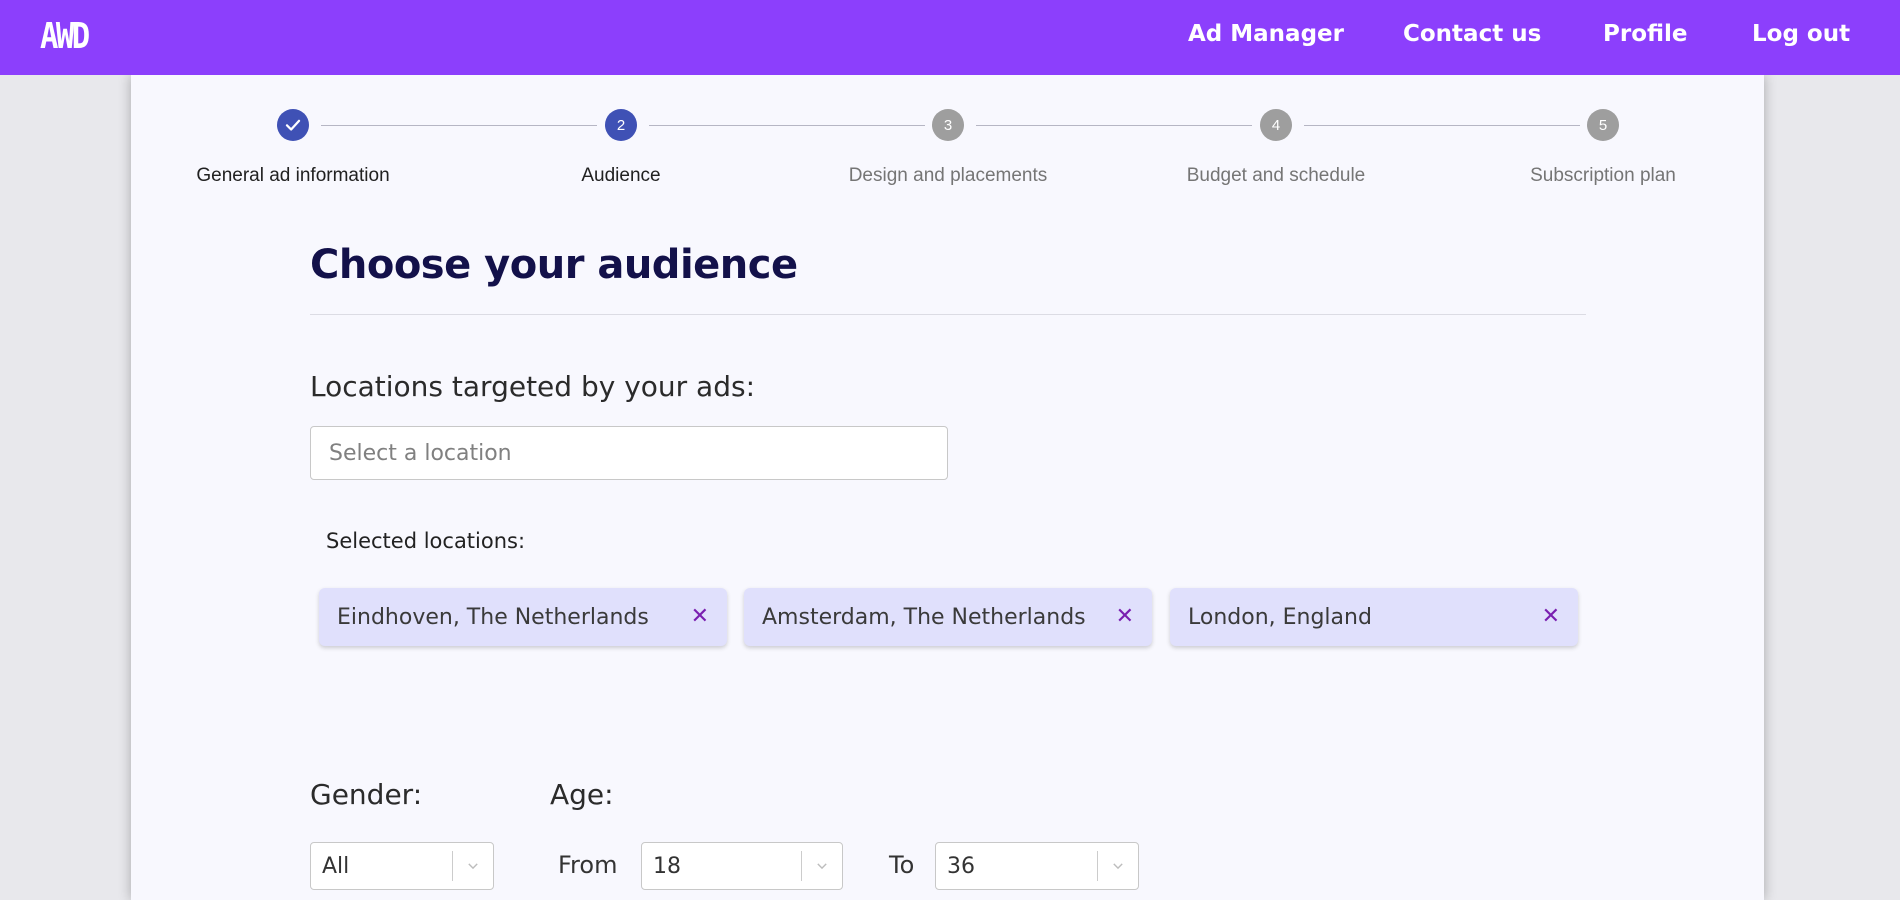 Image resolution: width=1900 pixels, height=900 pixels. I want to click on locations-section-label: Locations targeted by your ads:, so click(533, 386).